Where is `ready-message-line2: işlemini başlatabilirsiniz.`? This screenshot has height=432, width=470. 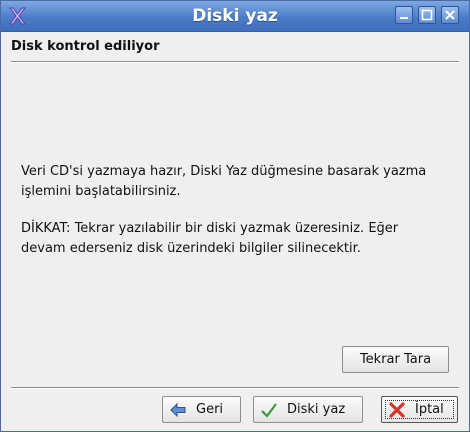
ready-message-line2: işlemini başlatabilirsiniz. is located at coordinates (101, 191).